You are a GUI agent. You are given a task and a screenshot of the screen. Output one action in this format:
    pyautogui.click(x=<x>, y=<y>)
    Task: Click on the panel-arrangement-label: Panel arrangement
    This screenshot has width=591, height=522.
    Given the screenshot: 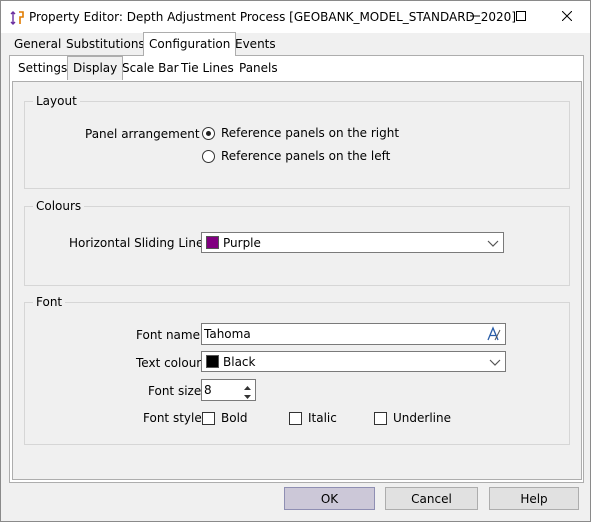 What is the action you would take?
    pyautogui.click(x=142, y=134)
    